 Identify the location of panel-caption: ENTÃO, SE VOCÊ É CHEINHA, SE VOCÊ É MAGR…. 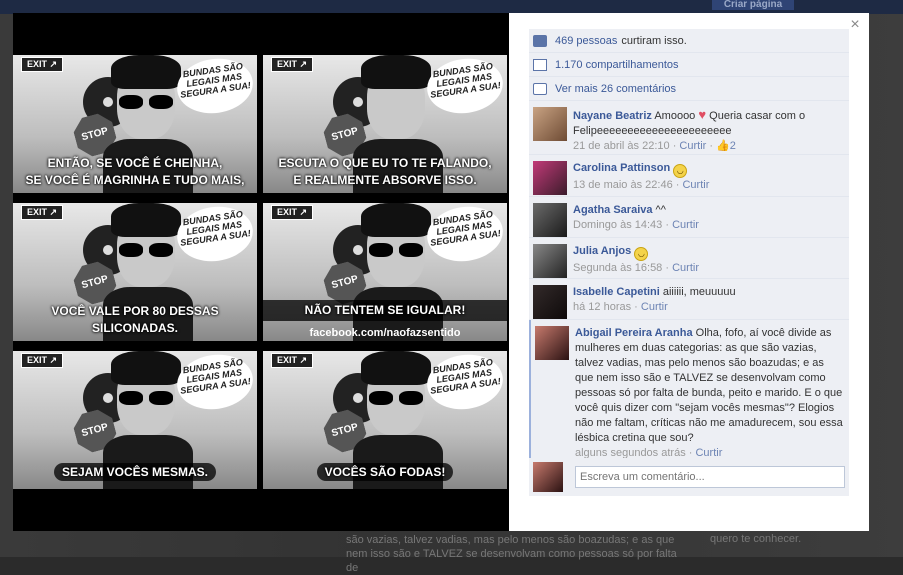
(135, 171).